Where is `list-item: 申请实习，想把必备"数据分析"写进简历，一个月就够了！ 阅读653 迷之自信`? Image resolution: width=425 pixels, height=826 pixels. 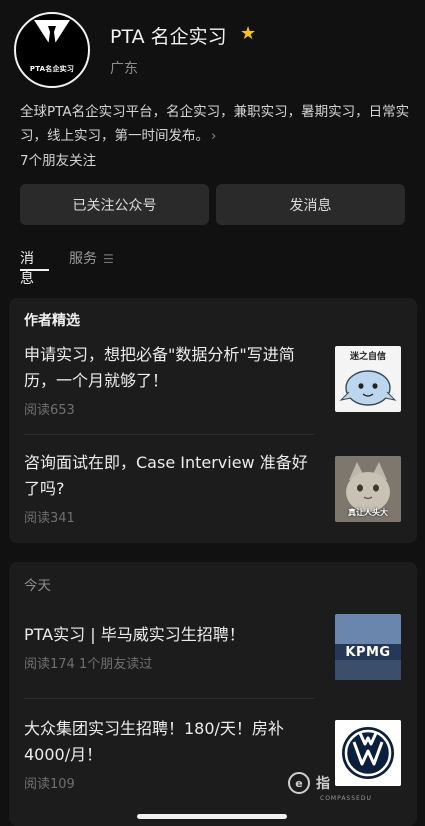 list-item: 申请实习，想把必备"数据分析"写进简历，一个月就够了！ 阅读653 迷之自信 is located at coordinates (214, 382).